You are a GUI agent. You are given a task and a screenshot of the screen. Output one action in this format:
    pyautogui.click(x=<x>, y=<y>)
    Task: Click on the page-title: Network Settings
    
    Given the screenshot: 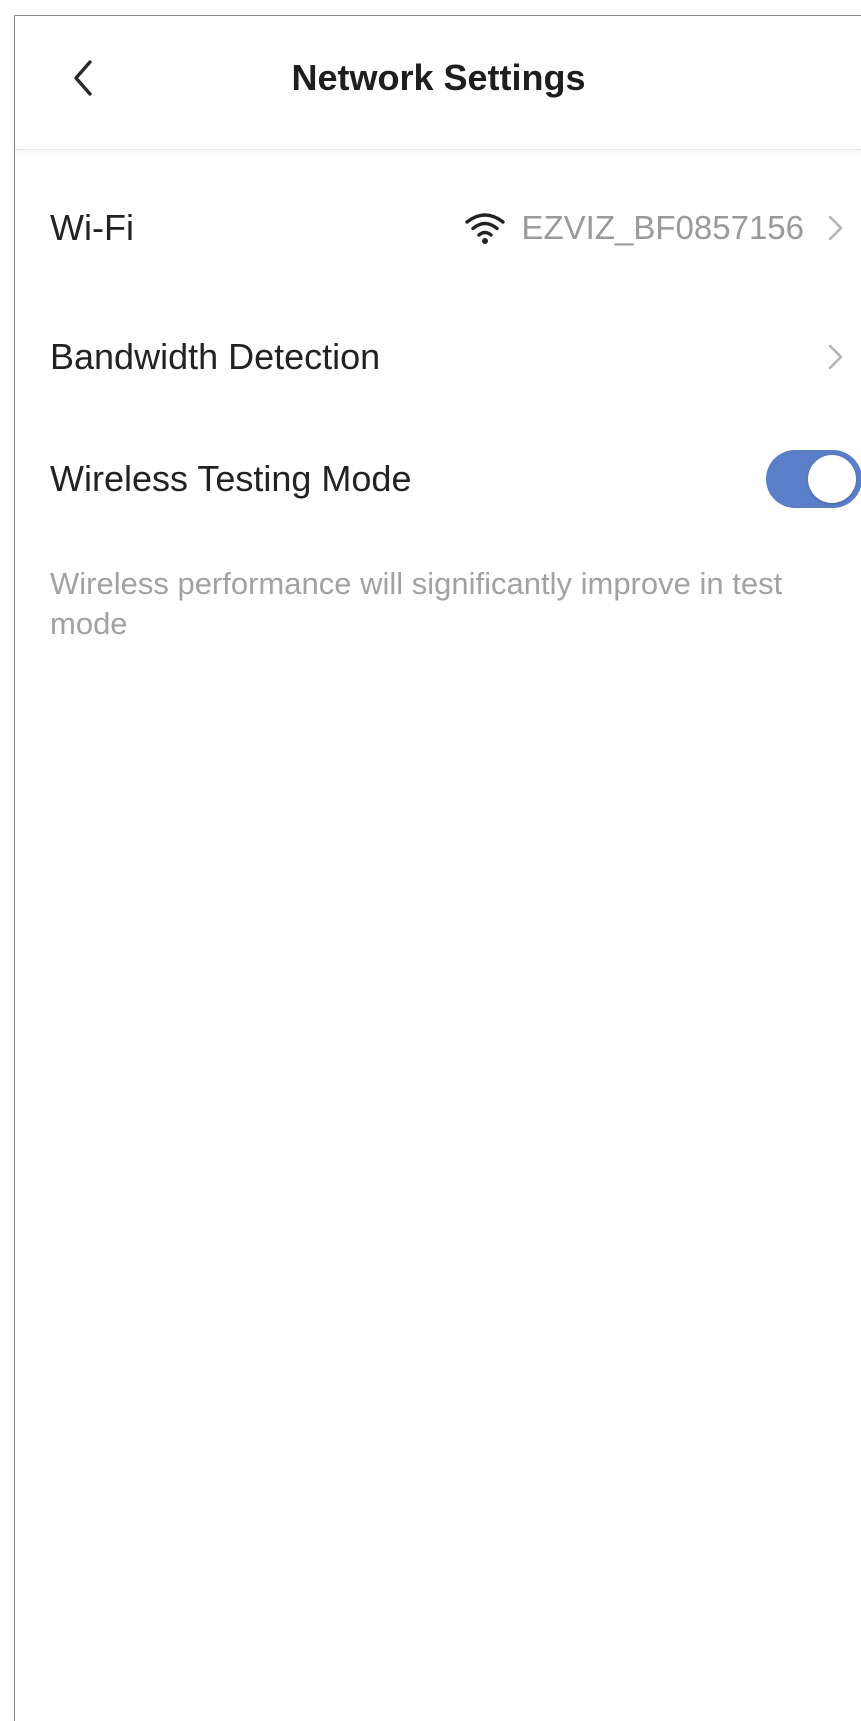 What is the action you would take?
    pyautogui.click(x=438, y=77)
    